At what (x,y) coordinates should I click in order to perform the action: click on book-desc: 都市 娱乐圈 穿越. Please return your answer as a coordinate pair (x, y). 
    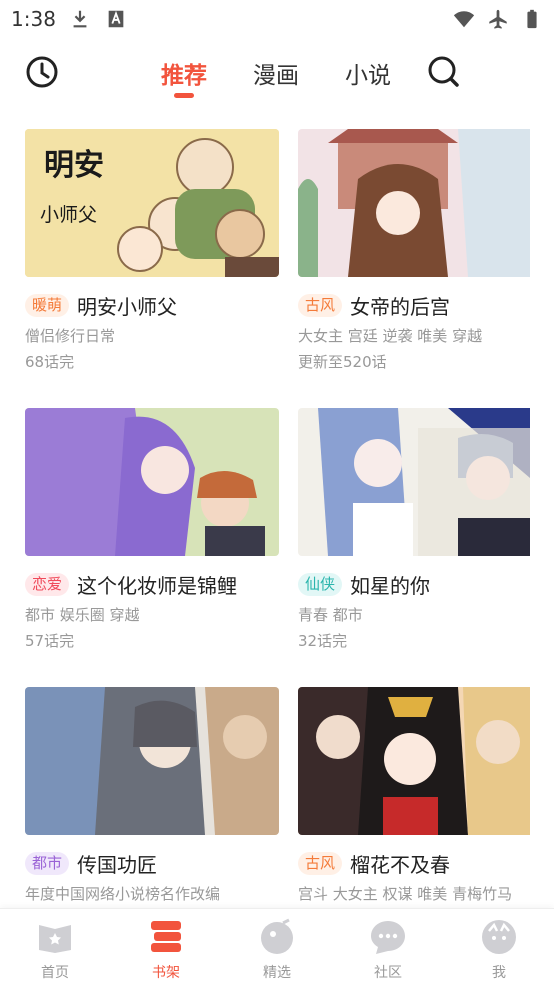
    Looking at the image, I should click on (82, 615).